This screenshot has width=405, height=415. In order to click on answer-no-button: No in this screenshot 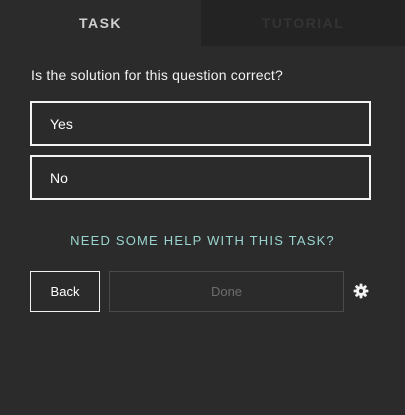, I will do `click(200, 177)`.